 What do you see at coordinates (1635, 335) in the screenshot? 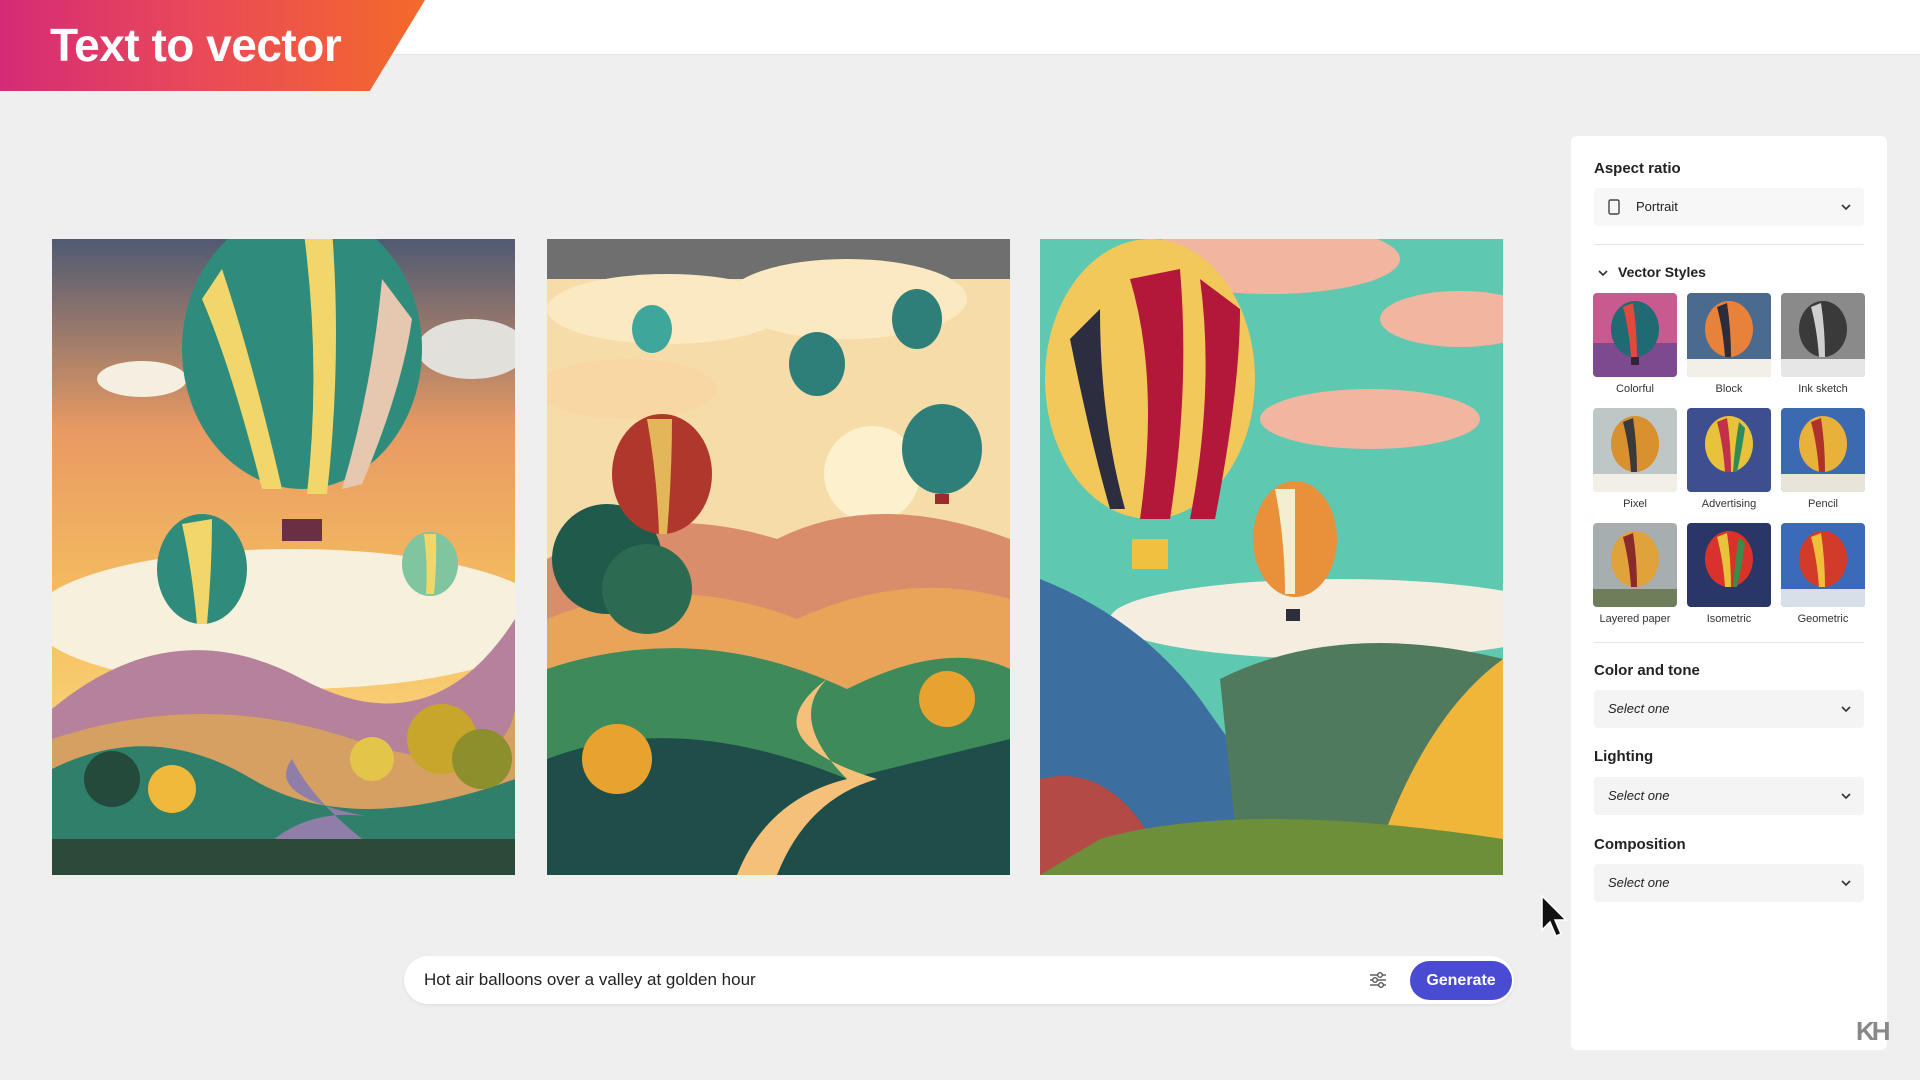
I see `style-colorful-thumbnail` at bounding box center [1635, 335].